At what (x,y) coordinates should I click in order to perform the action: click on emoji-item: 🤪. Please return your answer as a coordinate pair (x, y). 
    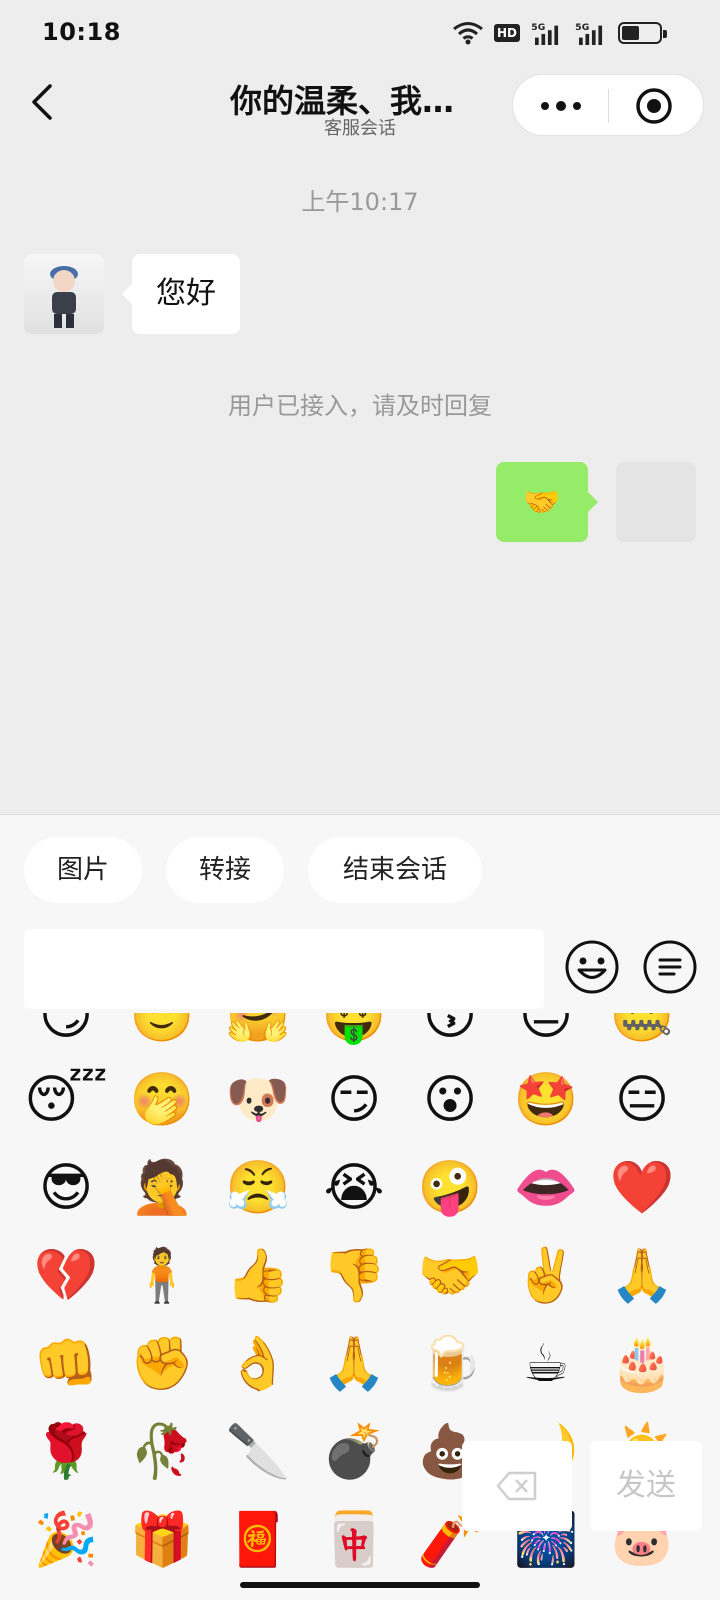
    Looking at the image, I should click on (450, 1188).